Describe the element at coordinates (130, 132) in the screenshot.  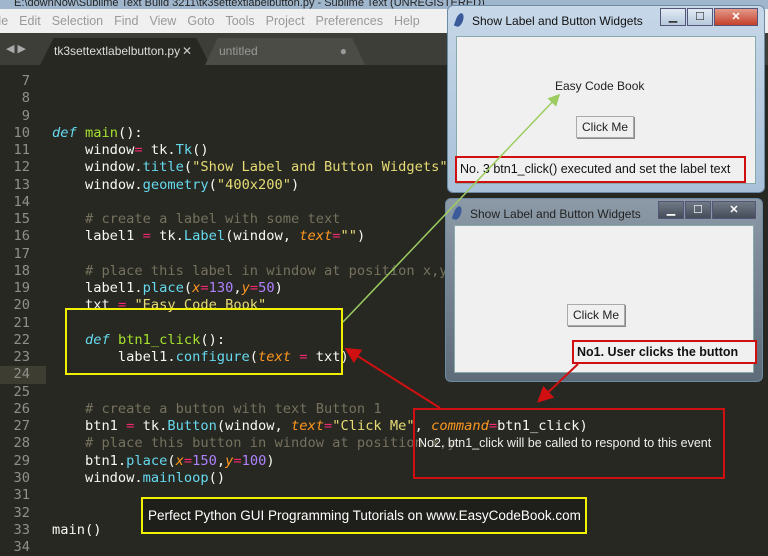
I see `code-token: ():` at that location.